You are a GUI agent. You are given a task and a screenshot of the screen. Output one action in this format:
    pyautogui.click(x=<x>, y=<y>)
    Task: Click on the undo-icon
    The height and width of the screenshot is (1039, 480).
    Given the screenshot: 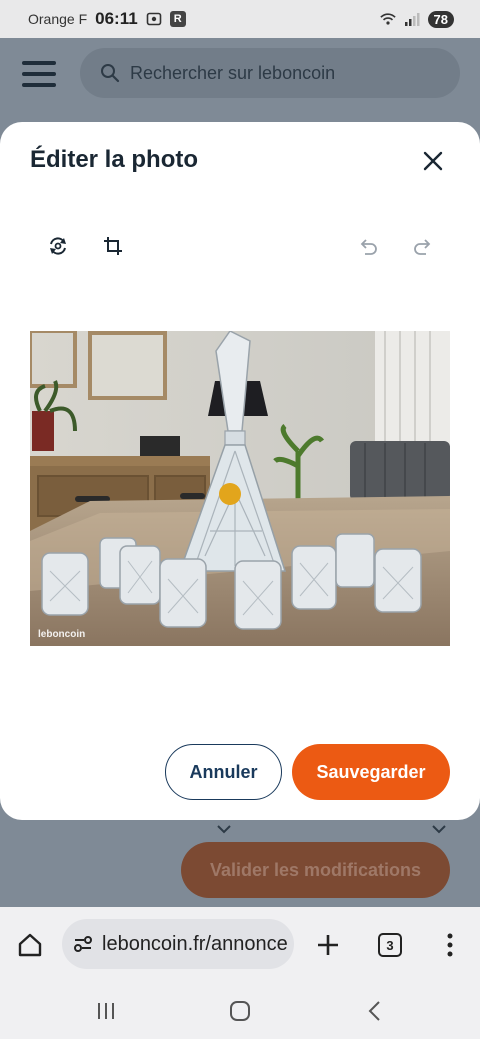 What is the action you would take?
    pyautogui.click(x=368, y=246)
    